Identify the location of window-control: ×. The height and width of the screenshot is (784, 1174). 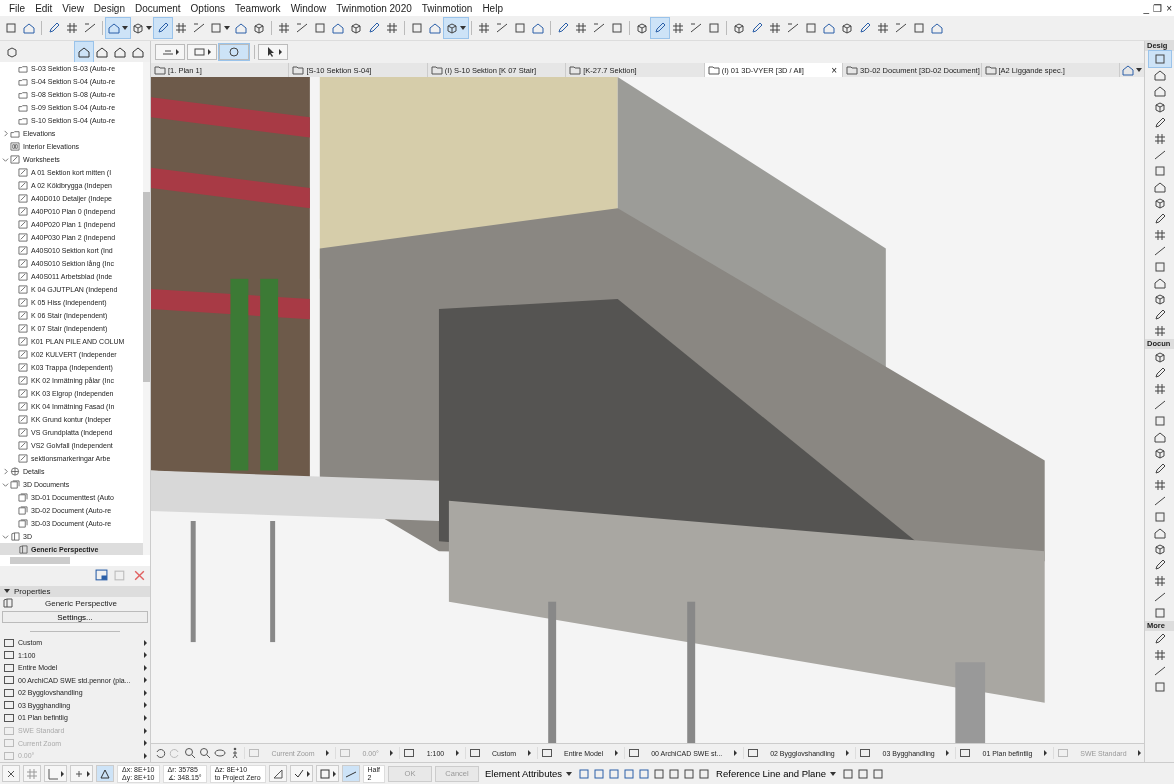
(1169, 8).